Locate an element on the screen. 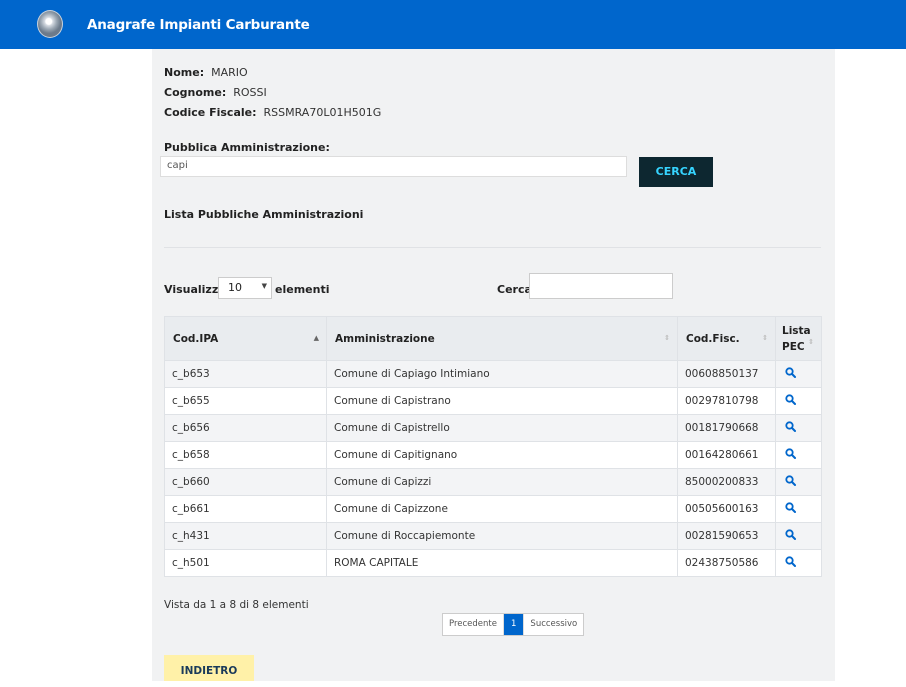 The width and height of the screenshot is (906, 687). cerca-button: CERCA is located at coordinates (676, 172).